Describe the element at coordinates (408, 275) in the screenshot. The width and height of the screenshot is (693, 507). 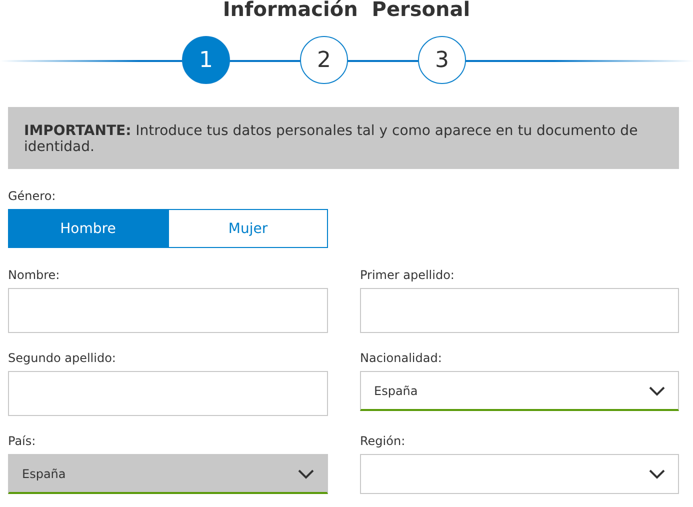
I see `field-label: Primer apellido:` at that location.